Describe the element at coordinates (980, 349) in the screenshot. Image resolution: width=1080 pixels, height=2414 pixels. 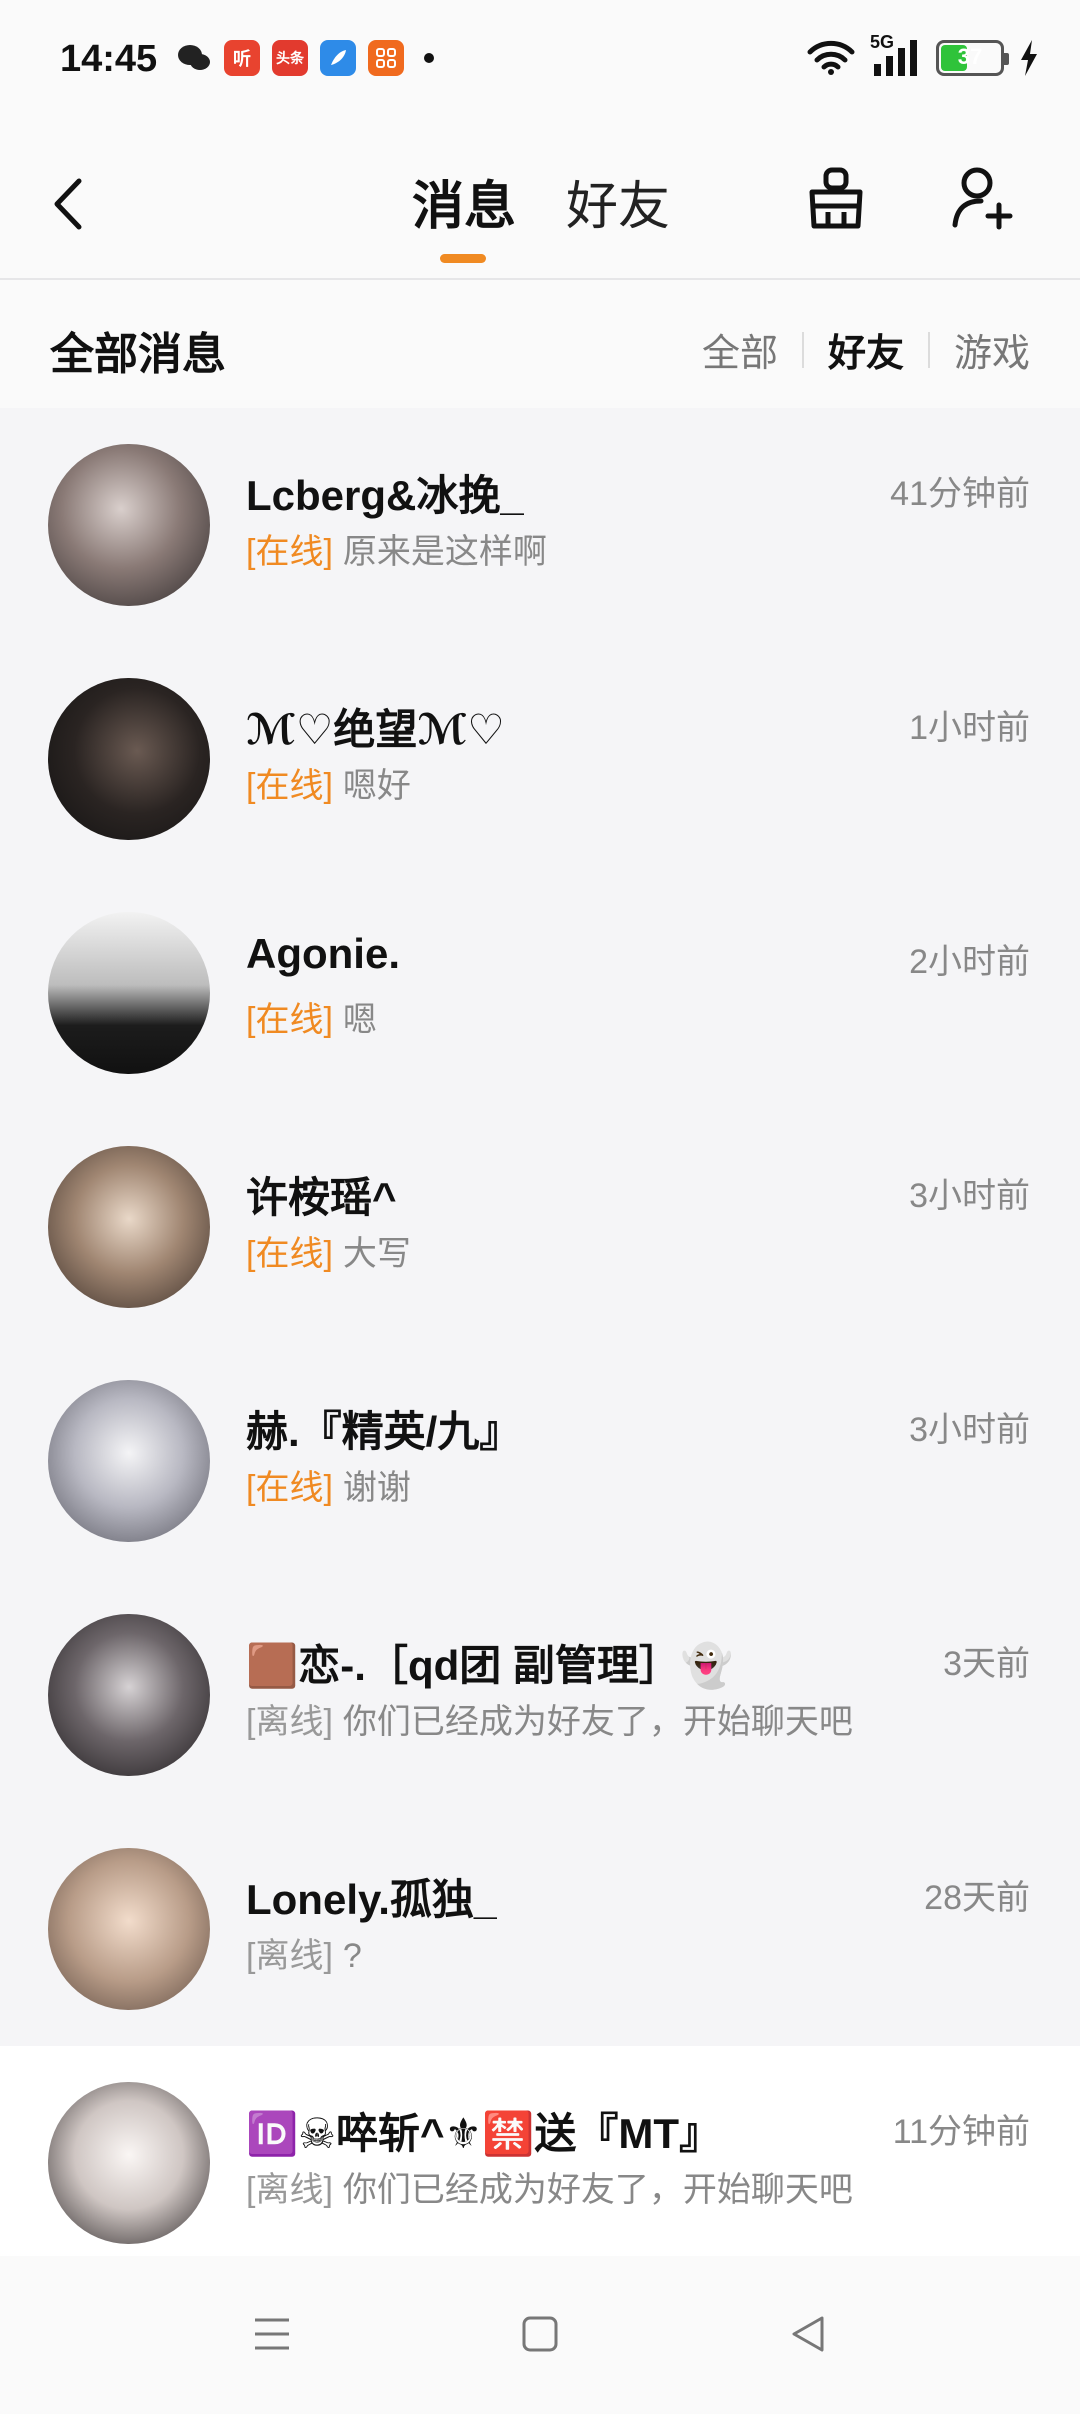
I see `filter-games: 游戏` at that location.